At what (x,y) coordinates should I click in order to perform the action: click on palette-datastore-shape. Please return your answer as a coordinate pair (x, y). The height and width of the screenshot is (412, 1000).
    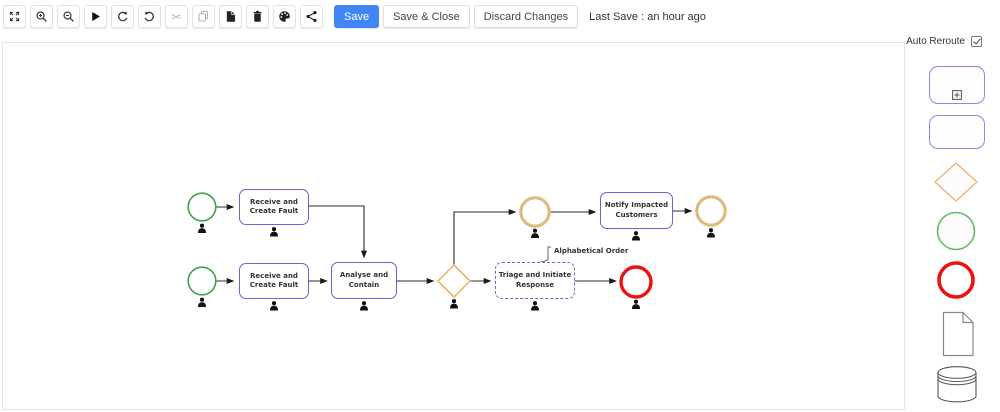
    Looking at the image, I should click on (957, 384).